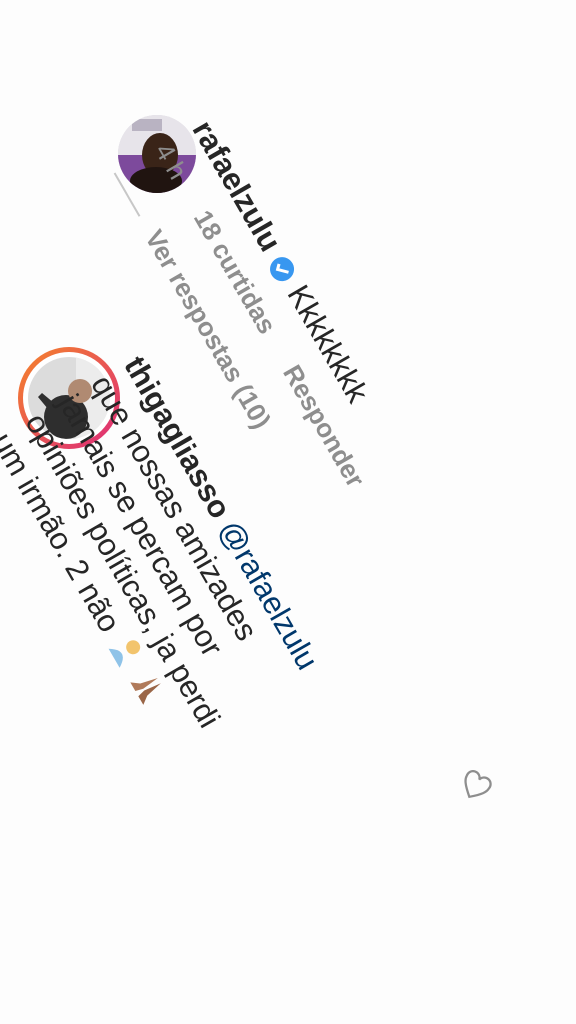 This screenshot has width=576, height=1024. I want to click on heart-icon, so click(475, 789).